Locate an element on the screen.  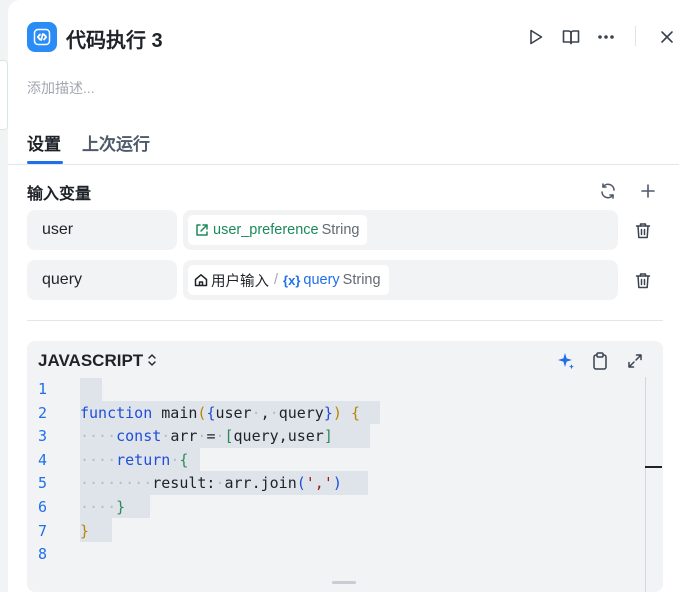
line-number: 3 is located at coordinates (43, 436).